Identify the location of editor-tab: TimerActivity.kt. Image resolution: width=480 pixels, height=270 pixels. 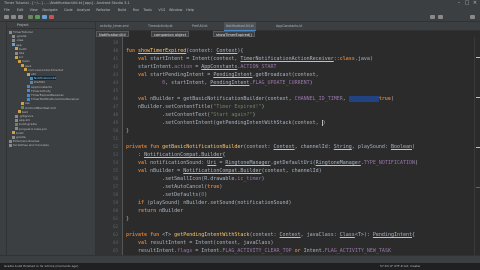
(160, 26).